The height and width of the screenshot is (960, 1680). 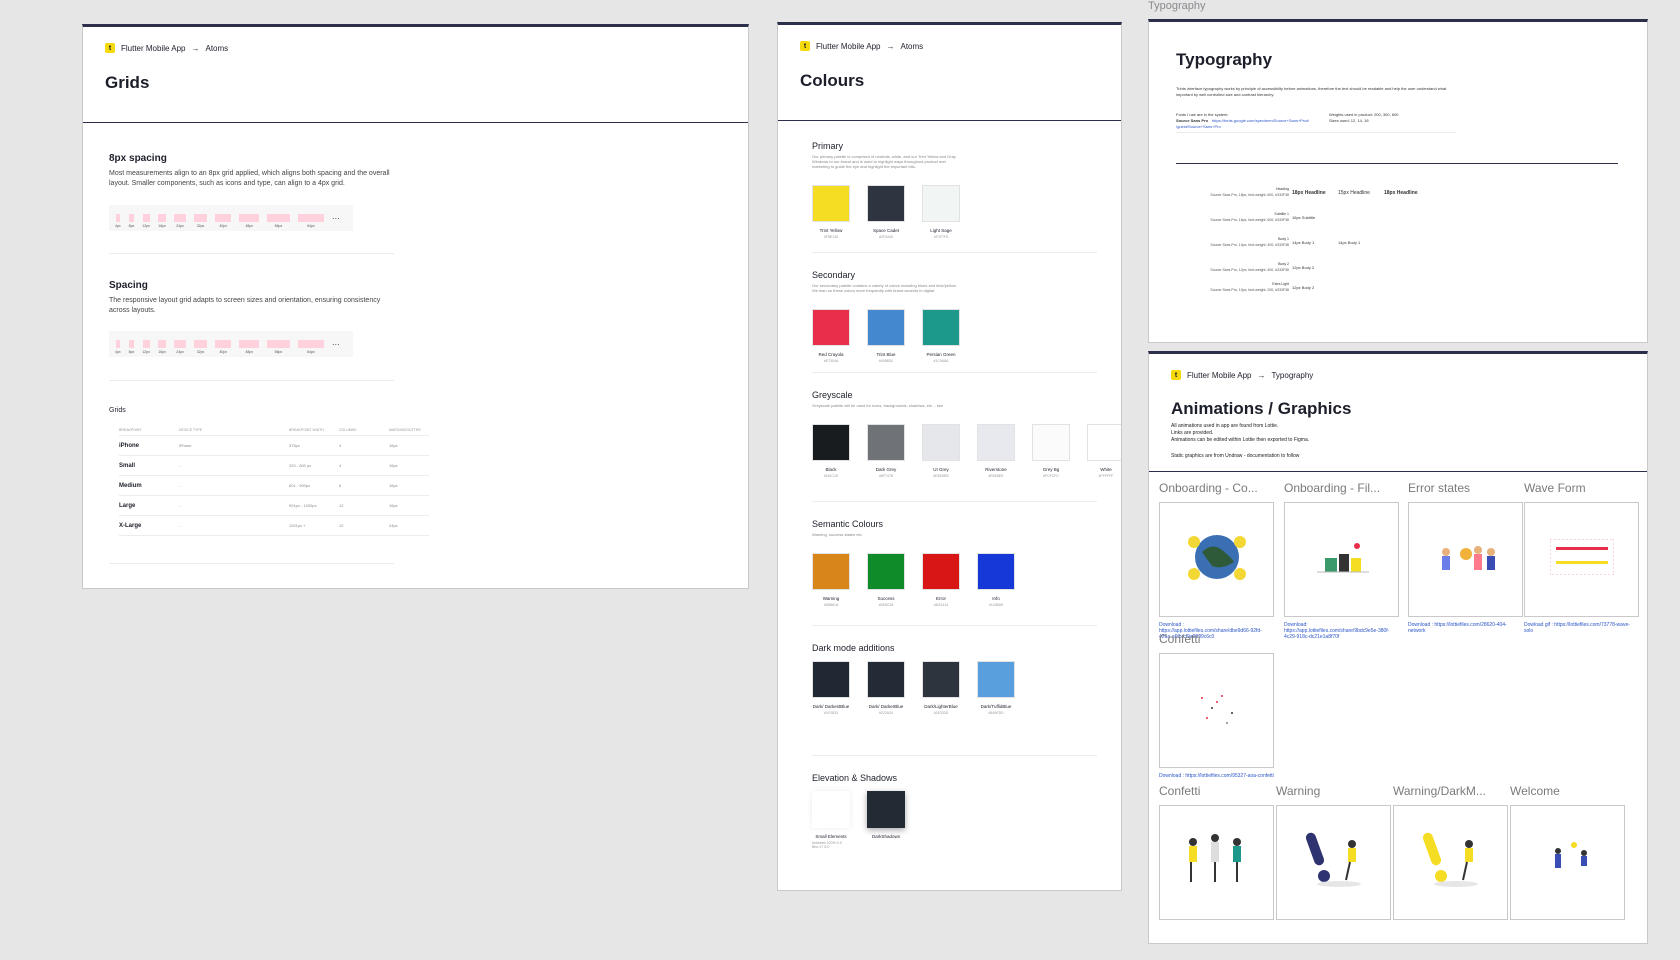 What do you see at coordinates (1439, 488) in the screenshot?
I see `animation-title: Error states` at bounding box center [1439, 488].